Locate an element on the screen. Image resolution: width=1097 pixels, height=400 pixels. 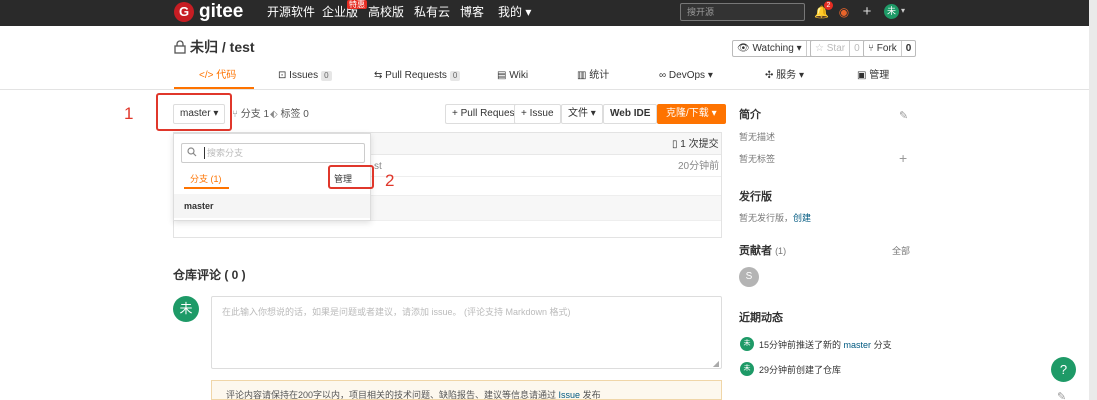
nav-education: 高校版 is located at coordinates (386, 12).